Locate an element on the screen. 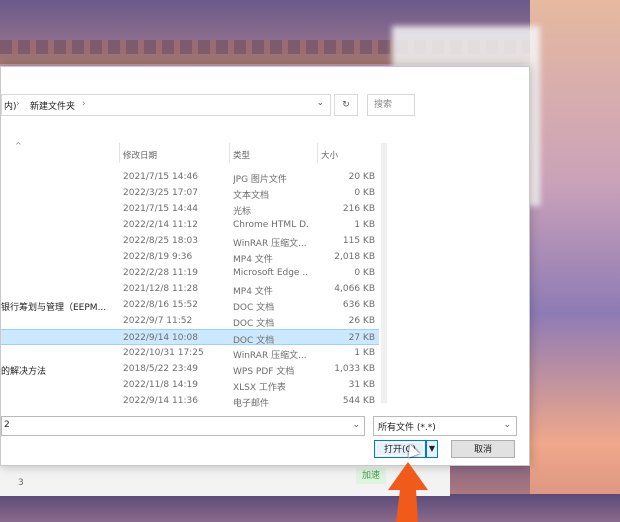  file-row: 2022/8/25 18:03 WinRAR 压缩文... 115 KB is located at coordinates (190, 241).